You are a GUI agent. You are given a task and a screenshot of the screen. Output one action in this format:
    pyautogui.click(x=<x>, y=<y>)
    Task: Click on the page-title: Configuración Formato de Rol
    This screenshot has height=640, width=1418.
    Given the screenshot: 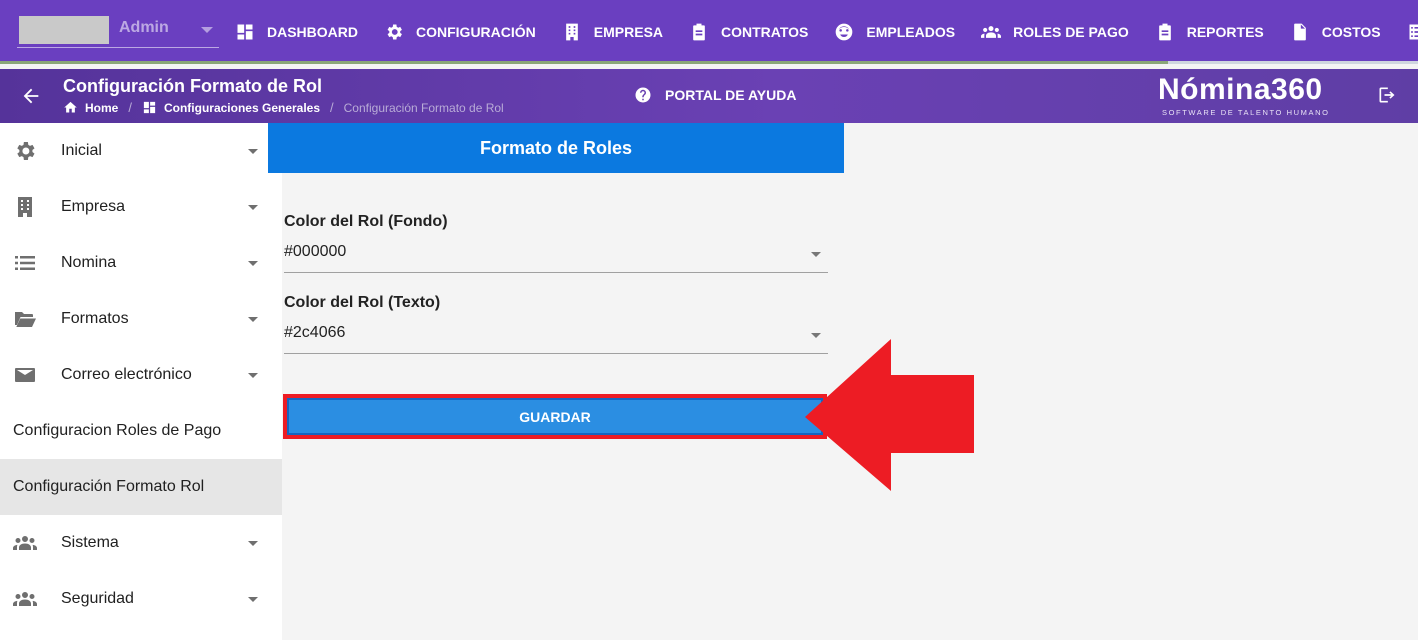 What is the action you would take?
    pyautogui.click(x=192, y=86)
    